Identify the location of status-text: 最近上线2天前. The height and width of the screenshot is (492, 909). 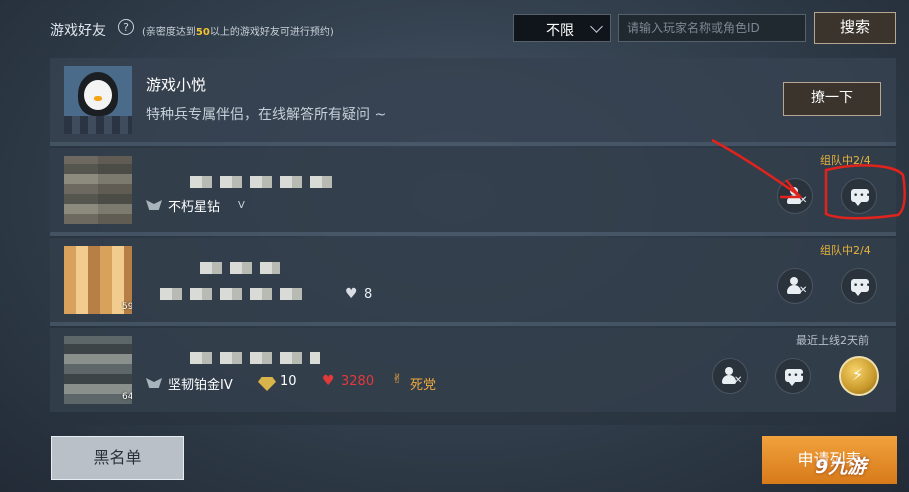
(832, 340).